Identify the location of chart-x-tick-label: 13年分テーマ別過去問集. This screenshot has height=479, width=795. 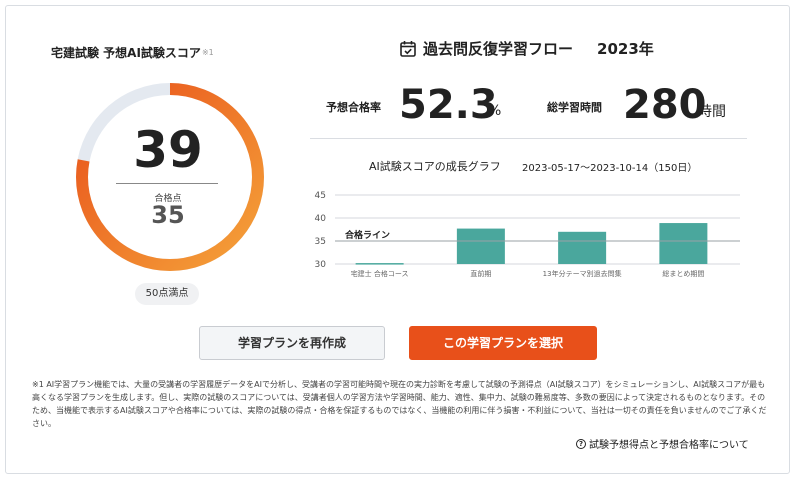
(582, 273).